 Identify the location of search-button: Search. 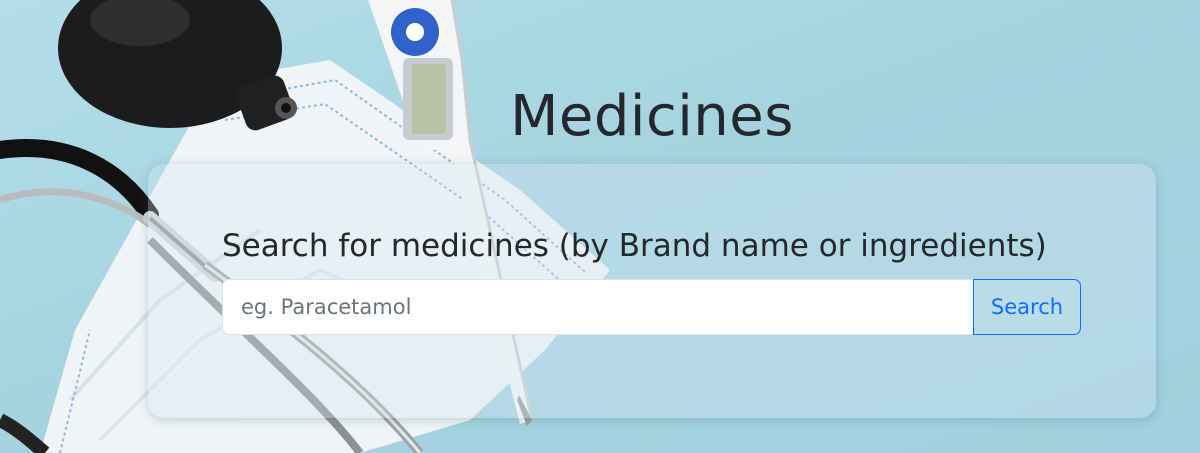
(1027, 307).